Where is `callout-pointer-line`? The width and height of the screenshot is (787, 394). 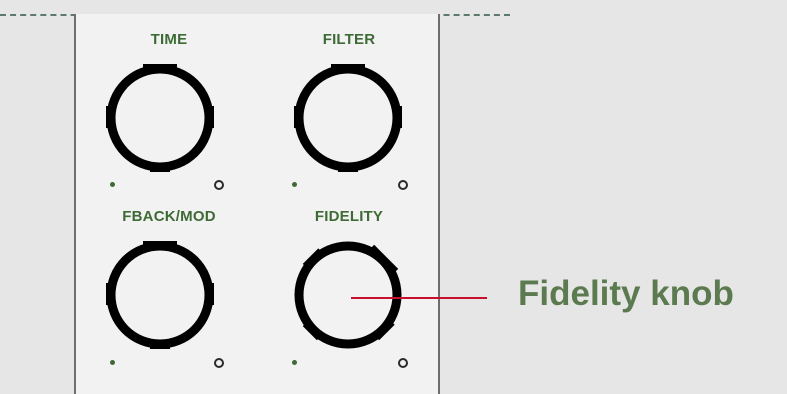 callout-pointer-line is located at coordinates (419, 298).